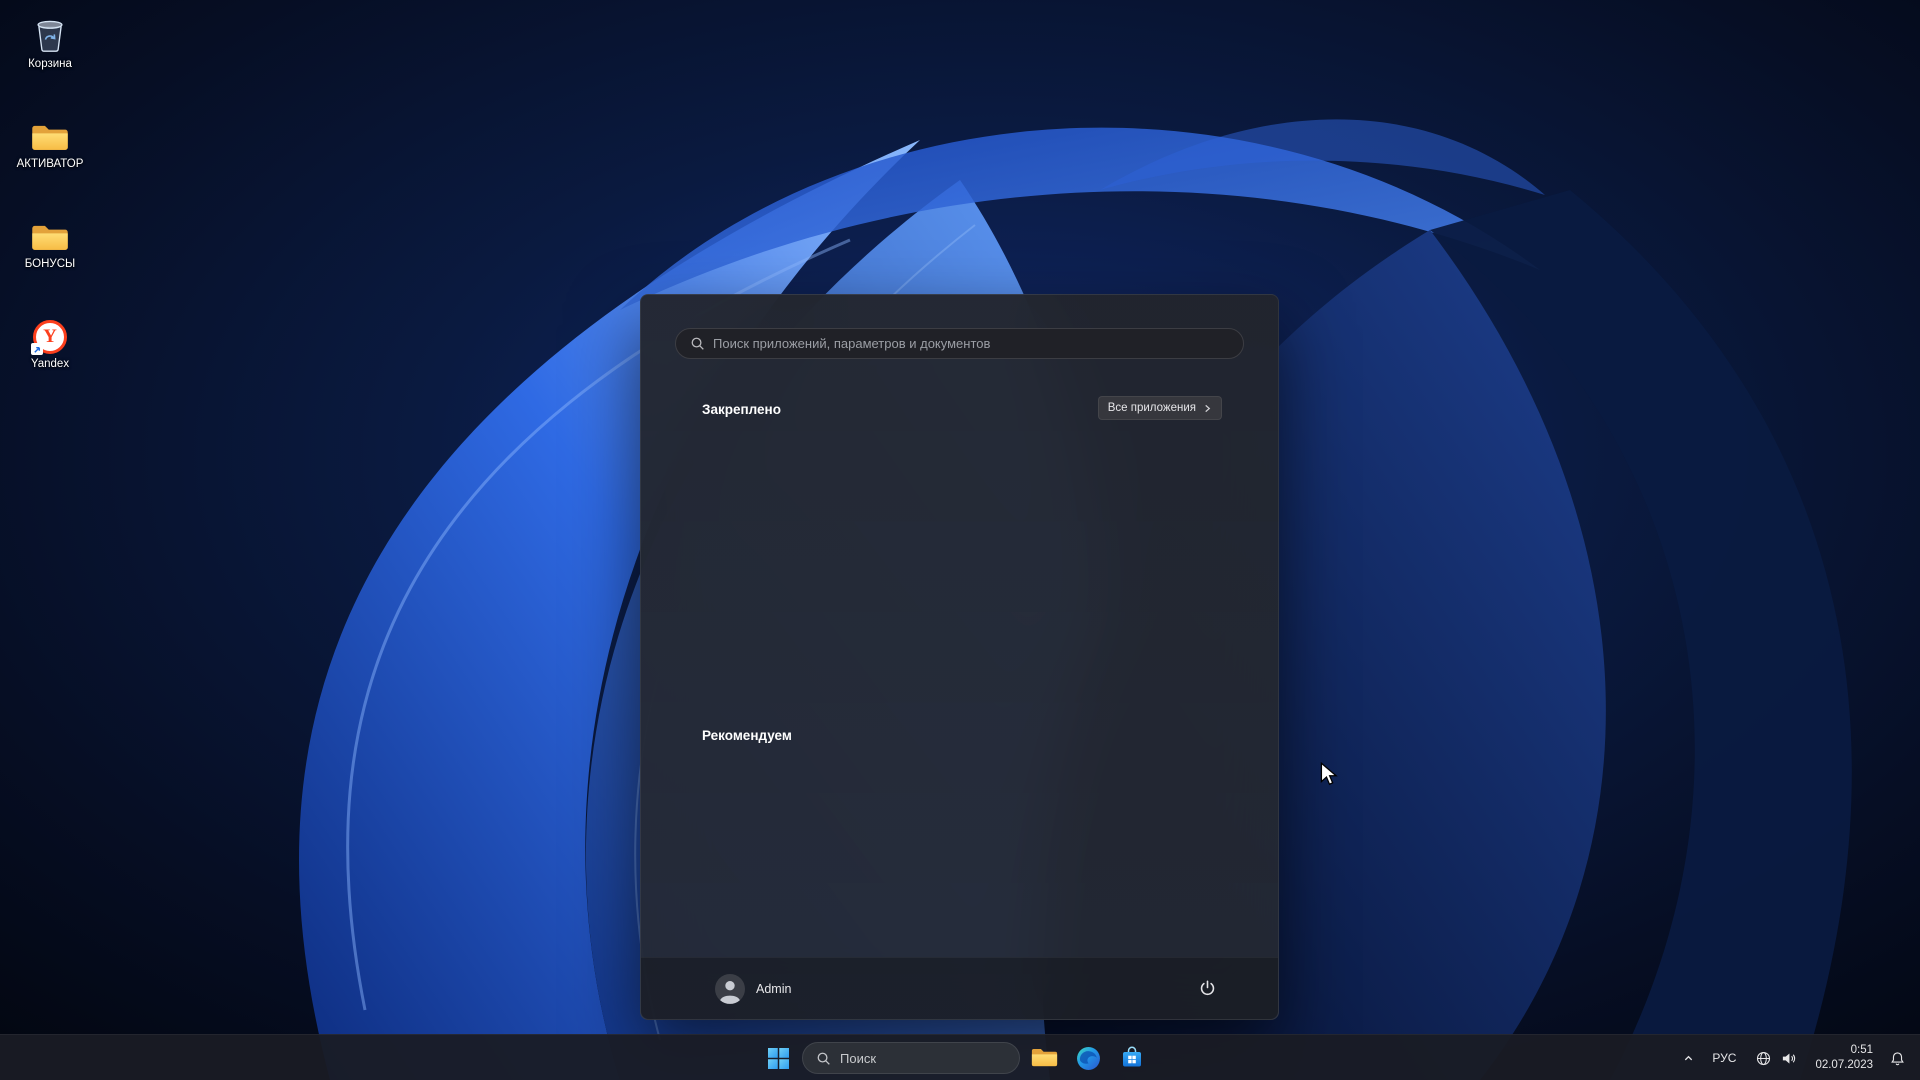  Describe the element at coordinates (774, 988) in the screenshot. I see `user-name-label: Admin` at that location.